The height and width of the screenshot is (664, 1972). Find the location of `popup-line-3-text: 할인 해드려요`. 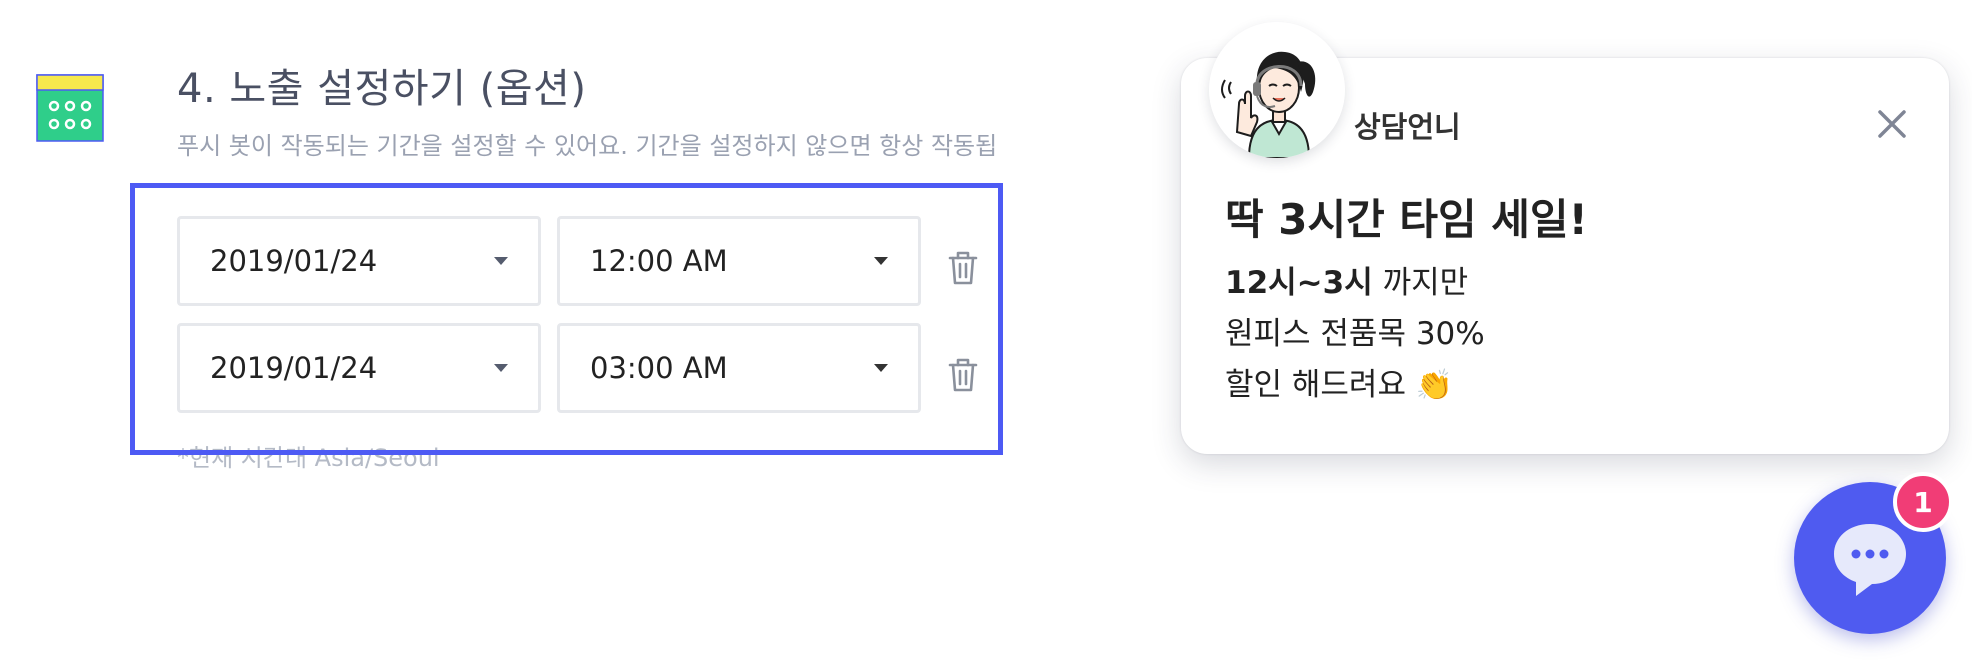

popup-line-3-text: 할인 해드려요 is located at coordinates (1315, 385).